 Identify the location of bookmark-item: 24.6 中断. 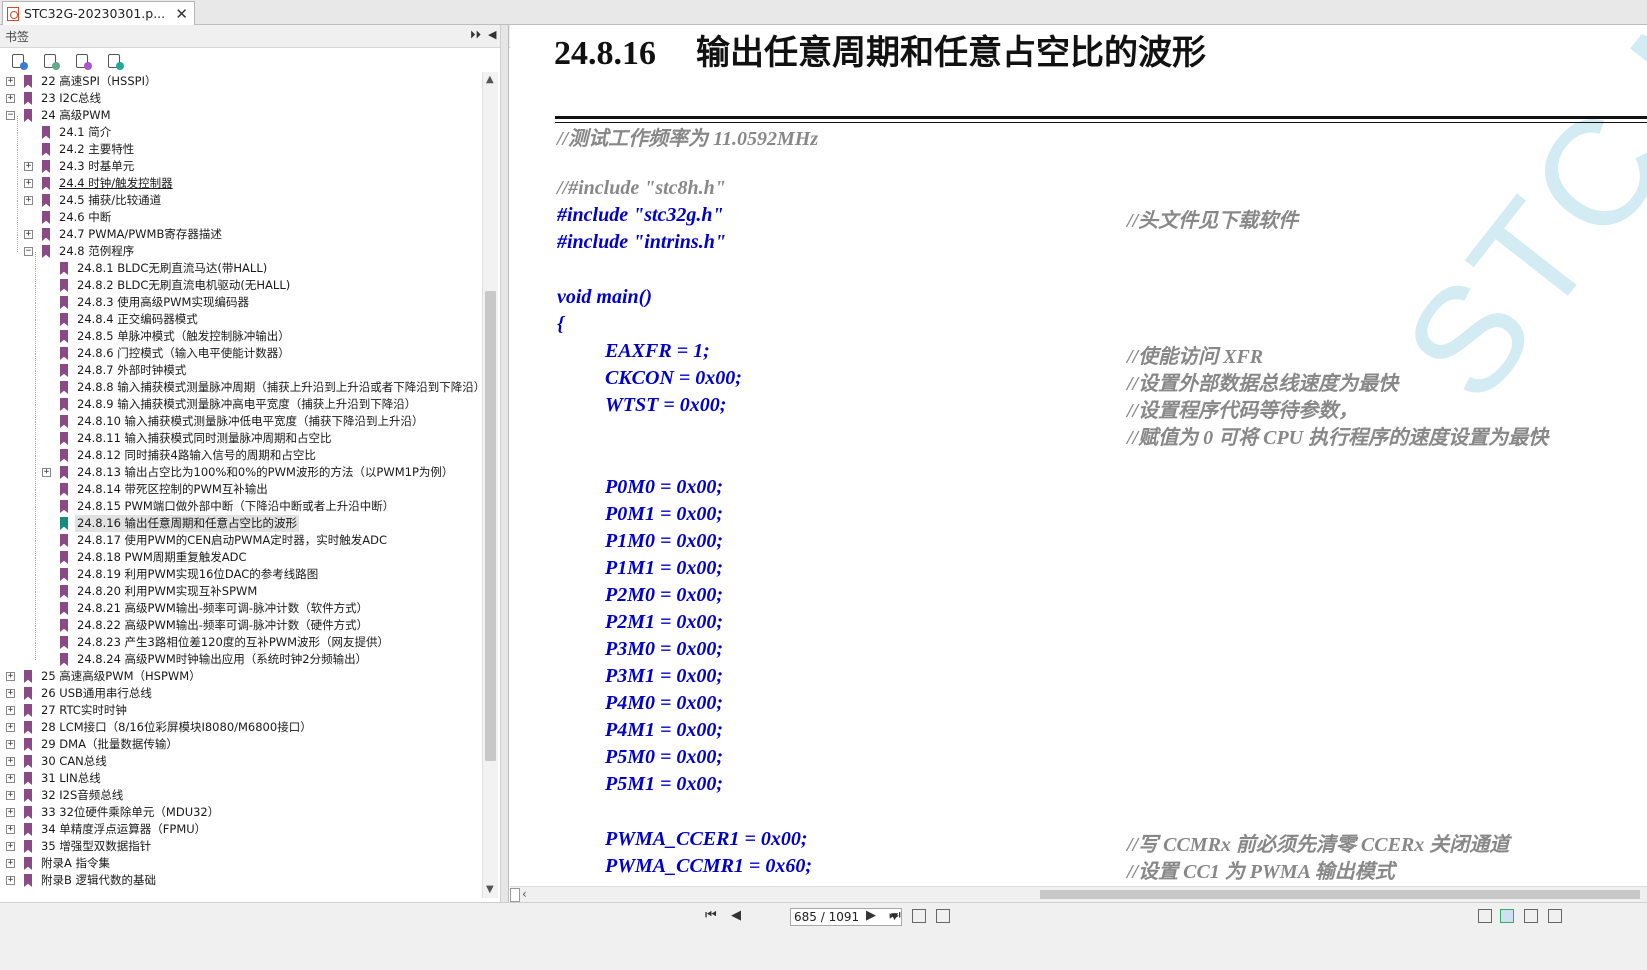
(252, 213).